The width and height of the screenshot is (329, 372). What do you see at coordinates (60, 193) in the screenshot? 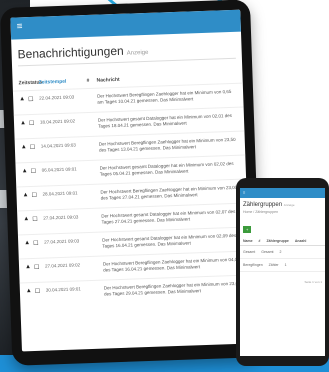
I see `row-date: 28.04.2021 09:01` at bounding box center [60, 193].